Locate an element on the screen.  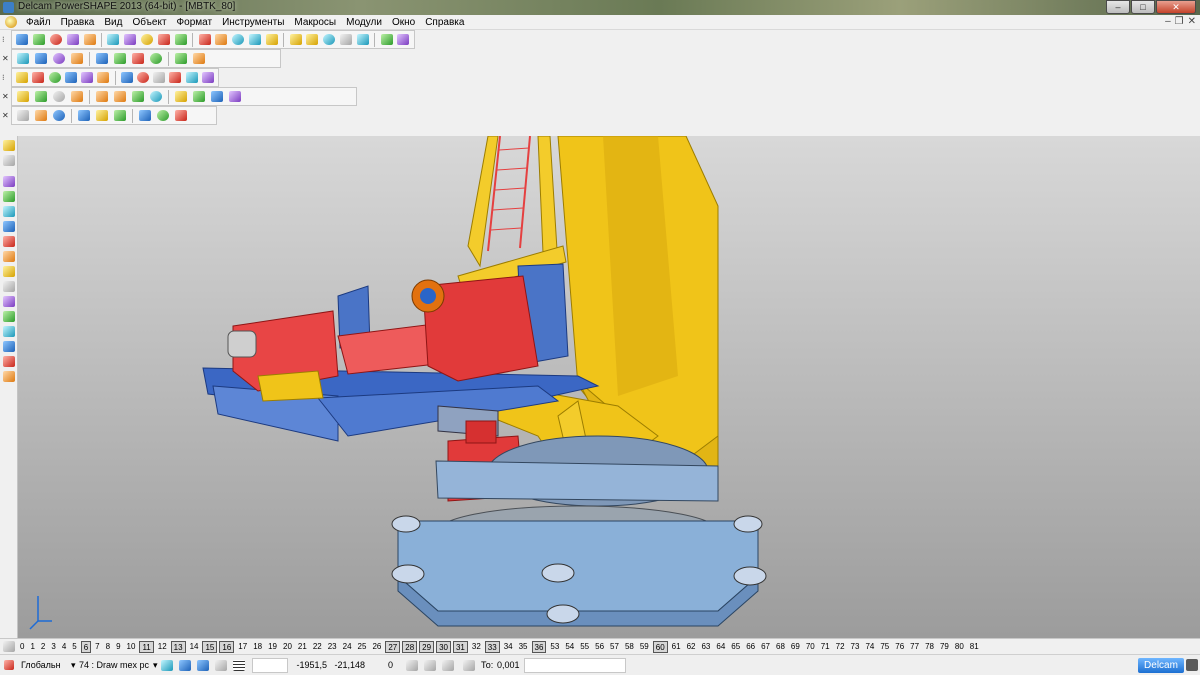
join-icon is located at coordinates (181, 96).